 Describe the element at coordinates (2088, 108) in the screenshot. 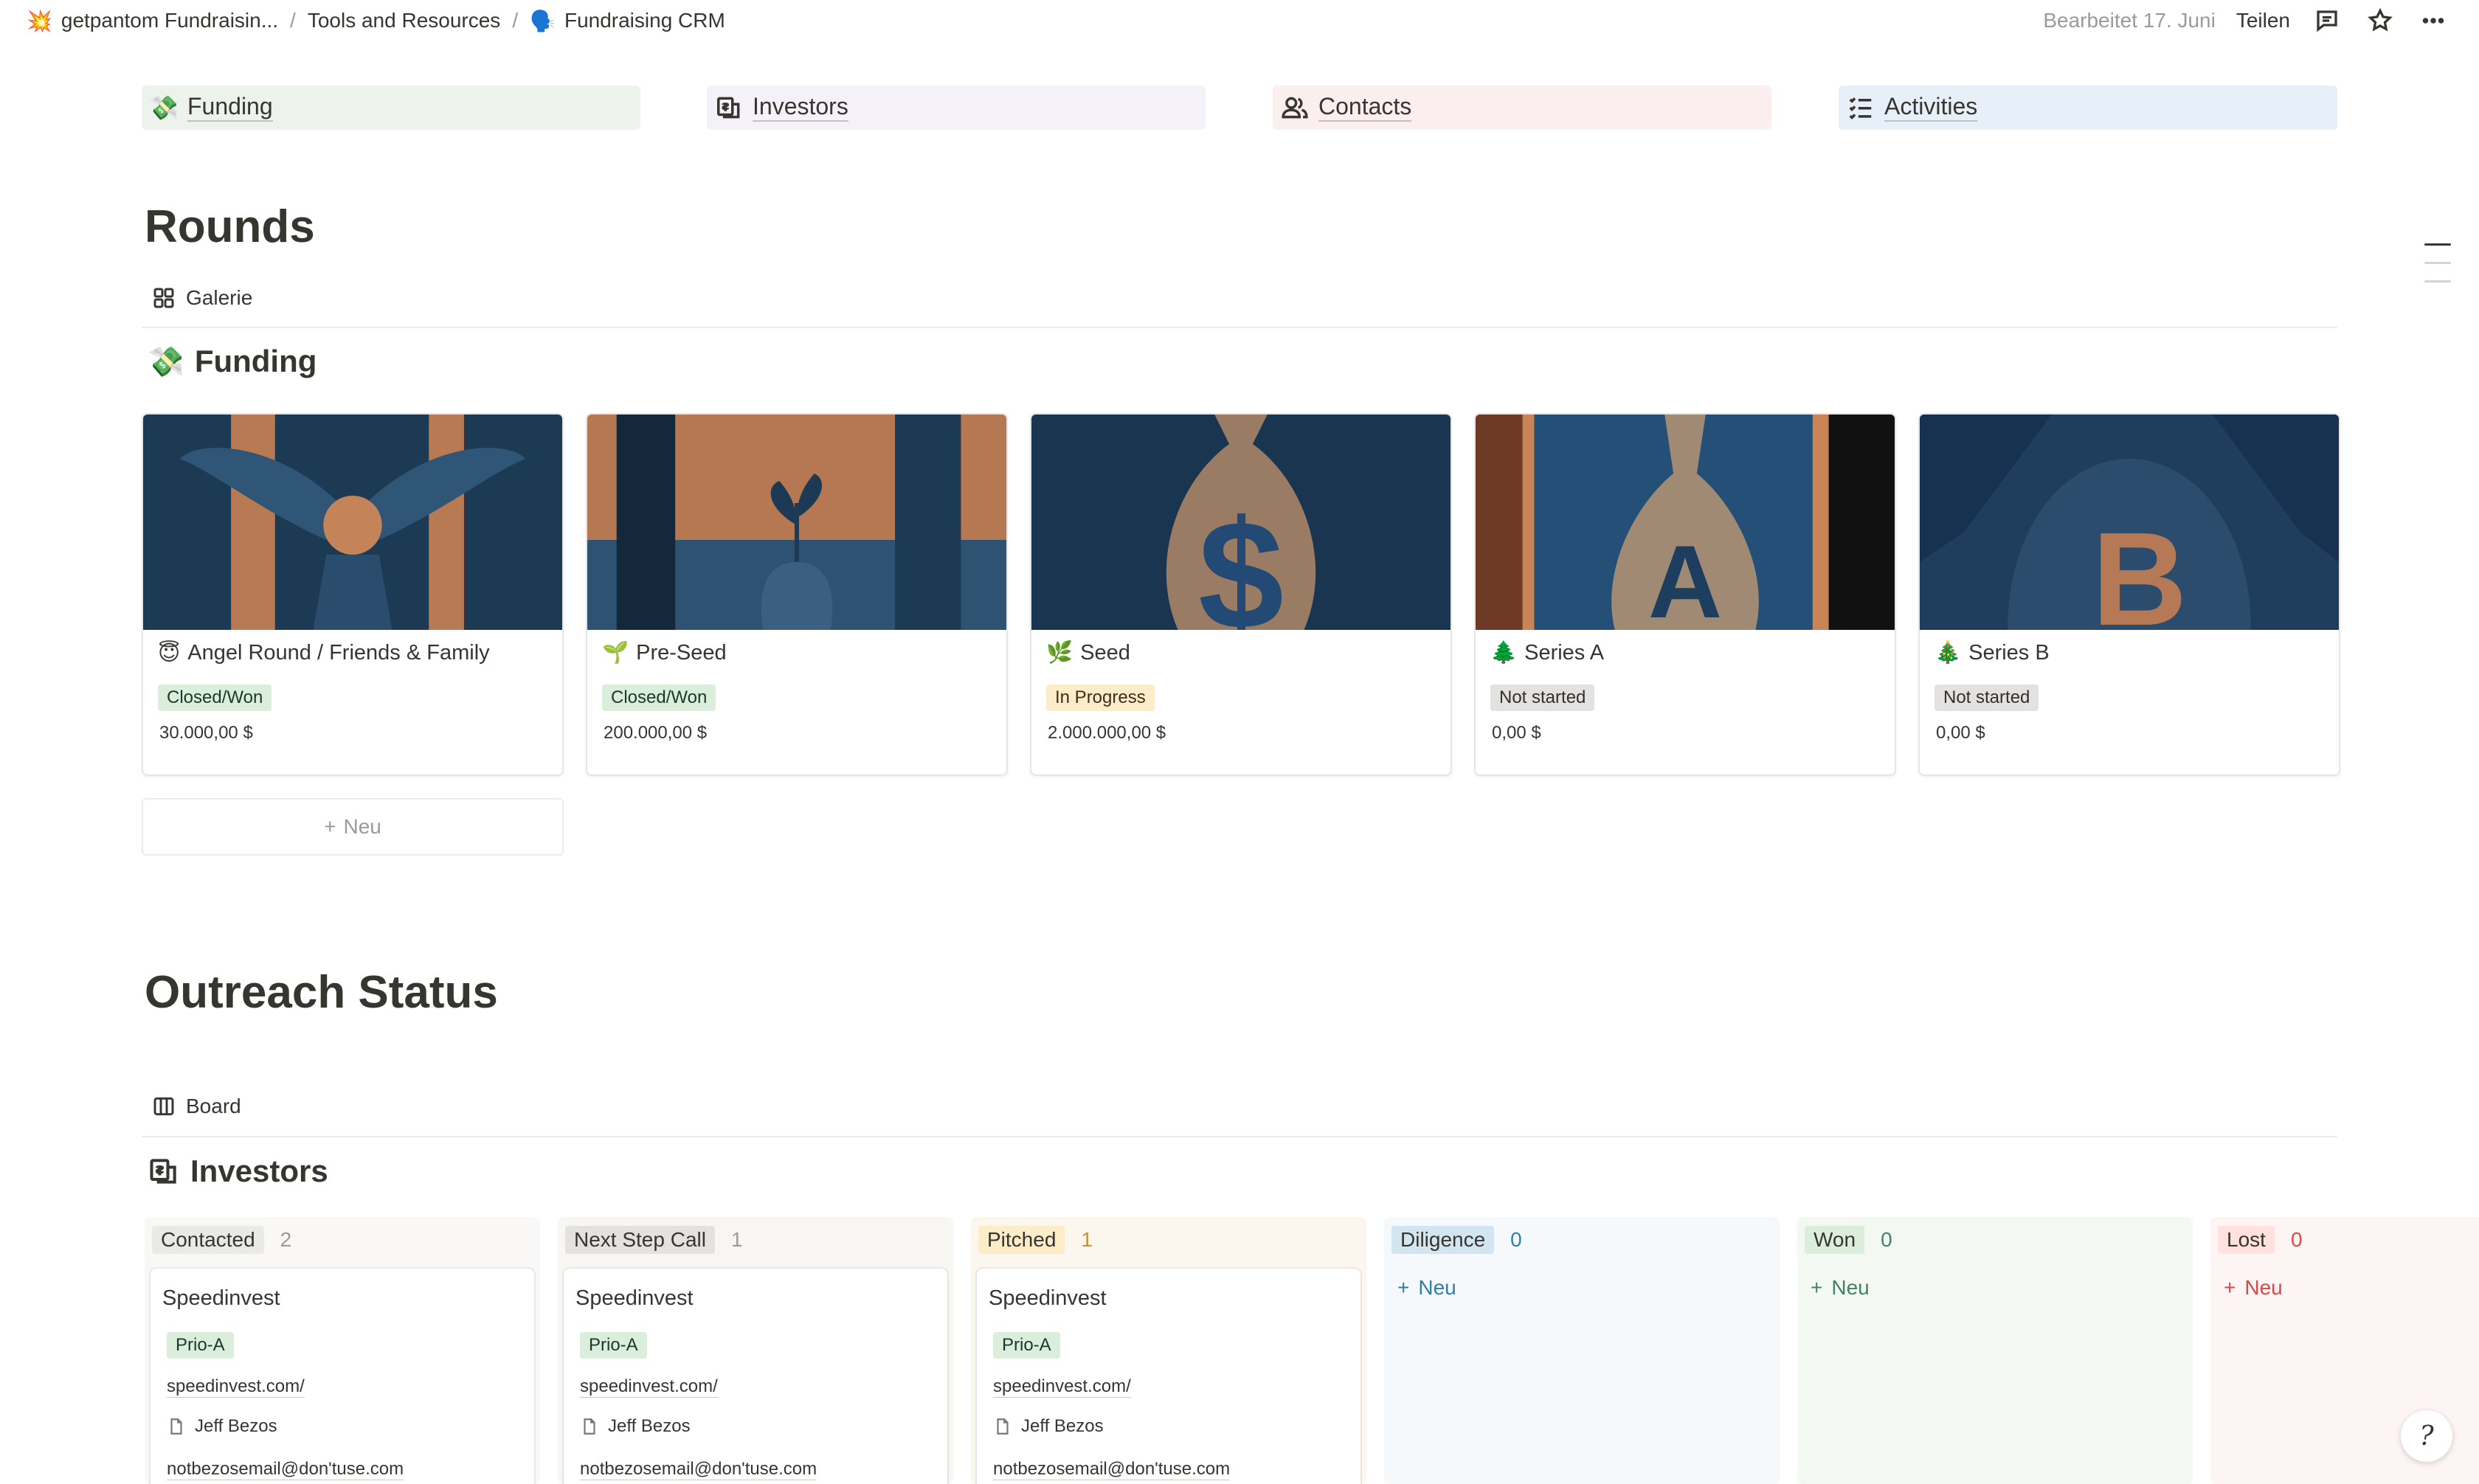

I see `nav-link-activities: Activities` at that location.